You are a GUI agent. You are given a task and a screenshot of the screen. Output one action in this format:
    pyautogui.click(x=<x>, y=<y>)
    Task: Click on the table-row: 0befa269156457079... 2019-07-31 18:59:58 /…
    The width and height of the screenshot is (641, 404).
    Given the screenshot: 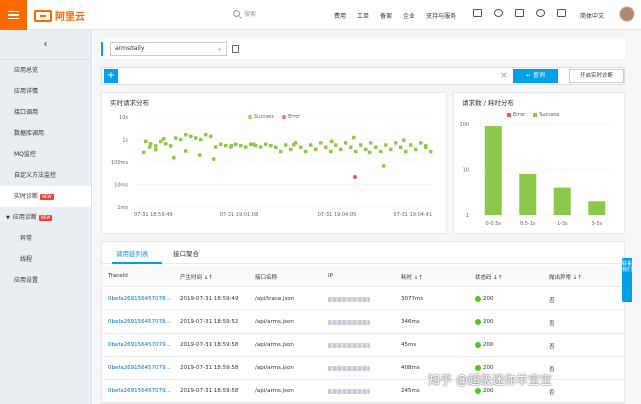 What is the action you would take?
    pyautogui.click(x=364, y=345)
    